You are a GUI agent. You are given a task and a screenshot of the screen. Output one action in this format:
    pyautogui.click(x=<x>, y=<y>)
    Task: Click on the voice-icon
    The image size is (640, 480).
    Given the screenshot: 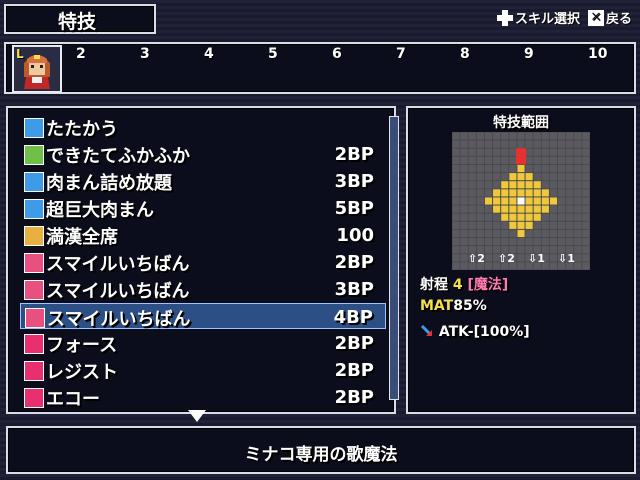 What is the action you would take?
    pyautogui.click(x=34, y=371)
    